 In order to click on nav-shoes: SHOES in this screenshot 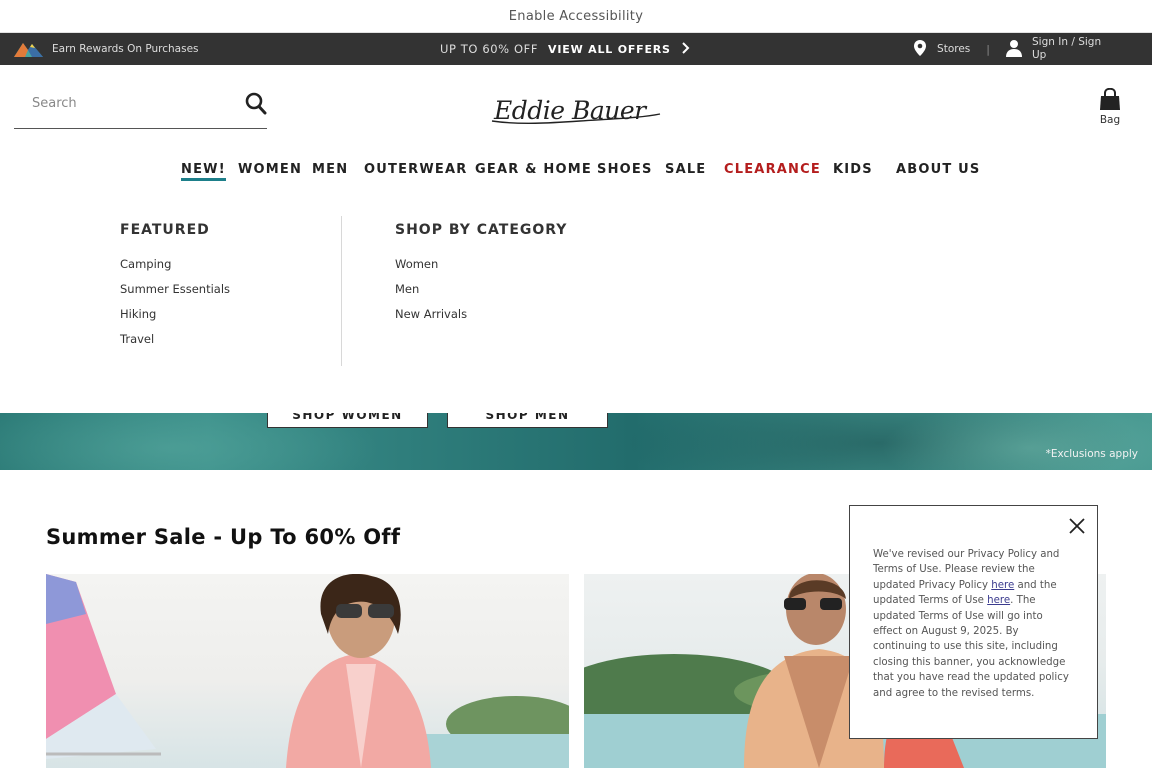, I will do `click(625, 169)`.